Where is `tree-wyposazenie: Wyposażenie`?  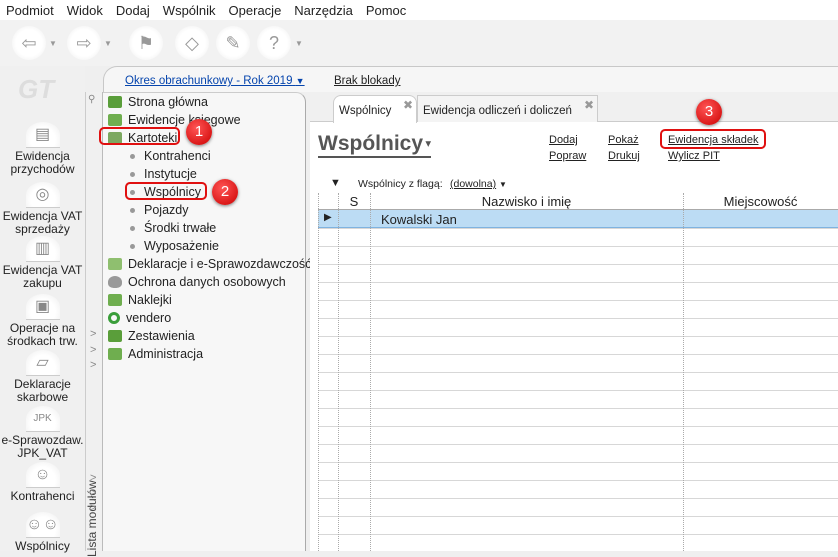
tree-wyposazenie: Wyposażenie is located at coordinates (174, 246).